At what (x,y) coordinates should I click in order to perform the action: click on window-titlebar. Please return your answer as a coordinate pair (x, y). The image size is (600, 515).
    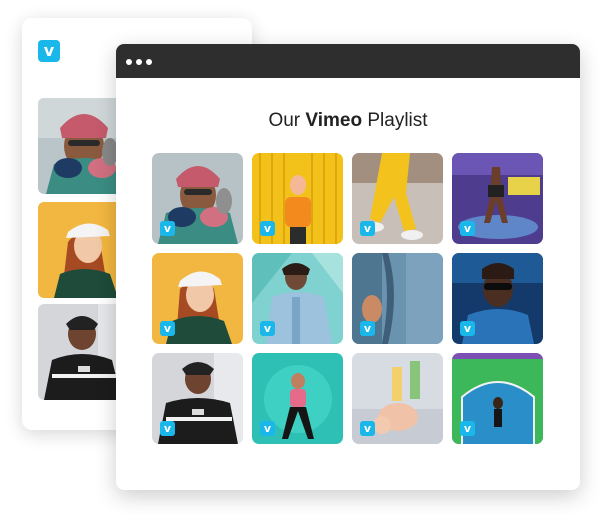
    Looking at the image, I should click on (348, 61).